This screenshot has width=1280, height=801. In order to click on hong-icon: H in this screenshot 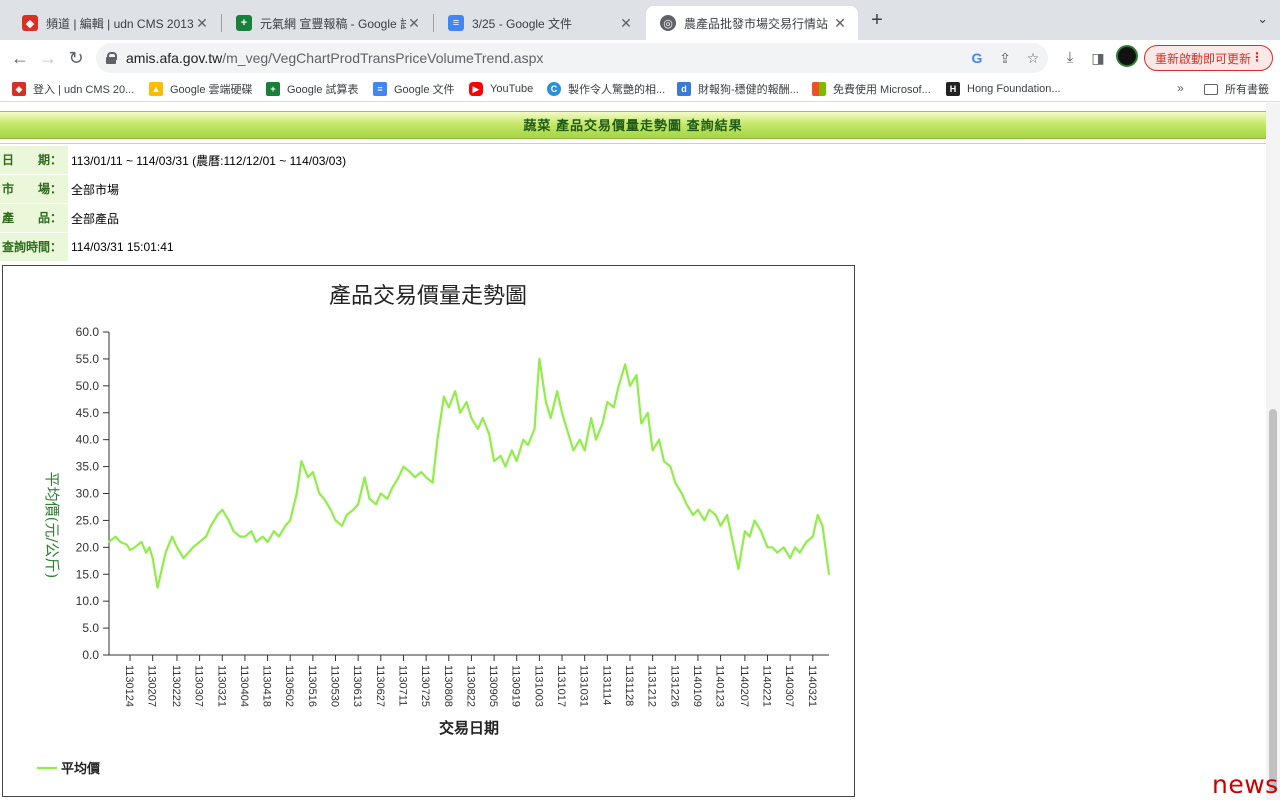, I will do `click(953, 89)`.